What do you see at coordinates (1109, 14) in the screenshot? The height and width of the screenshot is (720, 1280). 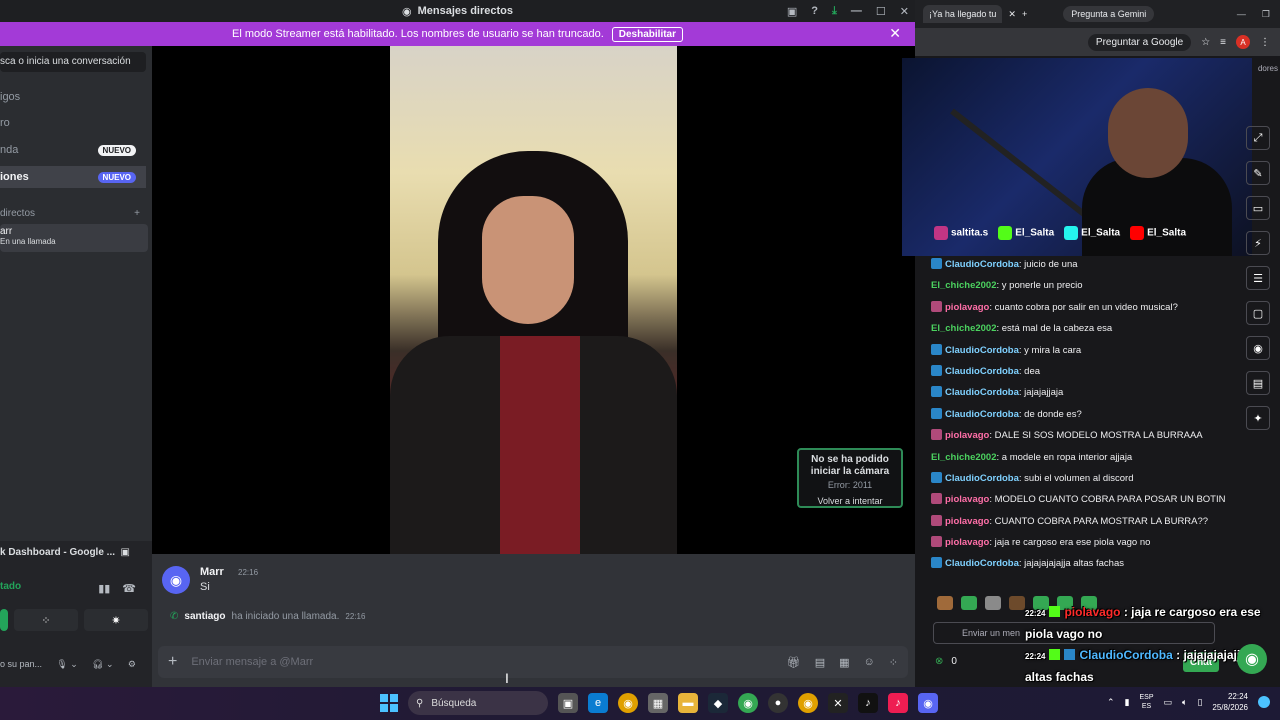 I see `gemini-button: Pregunta a Gemini` at bounding box center [1109, 14].